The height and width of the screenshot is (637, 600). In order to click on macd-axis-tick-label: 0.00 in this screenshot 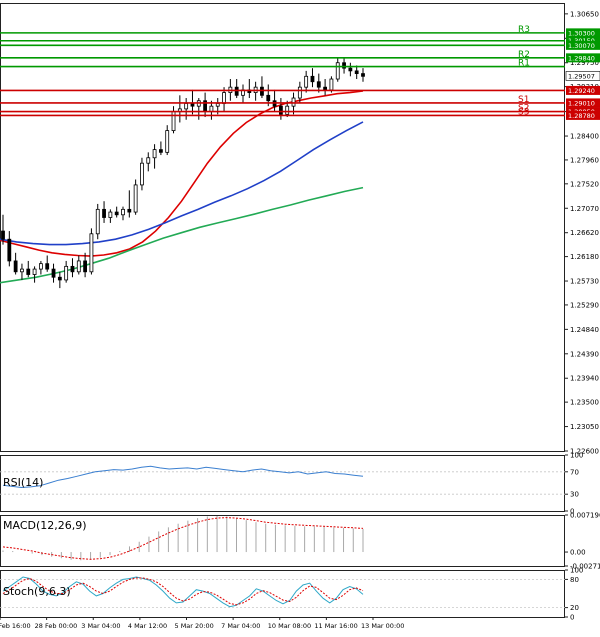, I will do `click(578, 553)`.